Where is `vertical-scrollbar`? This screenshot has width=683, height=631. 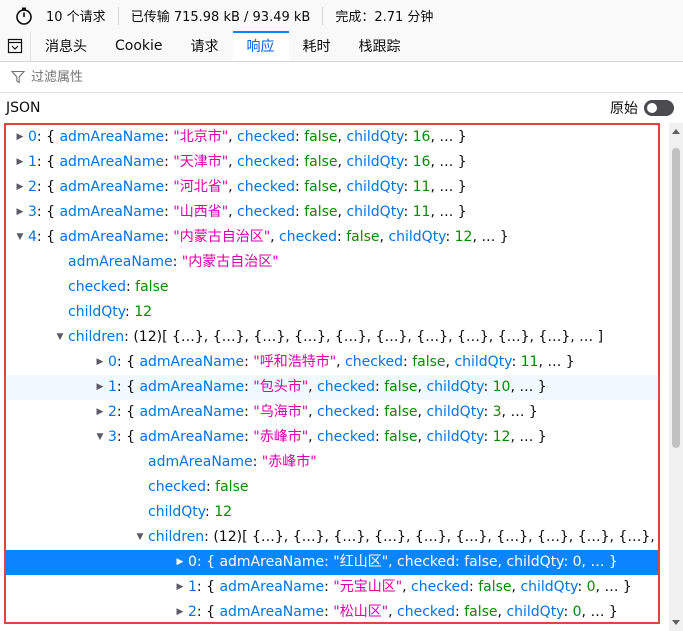
vertical-scrollbar is located at coordinates (676, 377).